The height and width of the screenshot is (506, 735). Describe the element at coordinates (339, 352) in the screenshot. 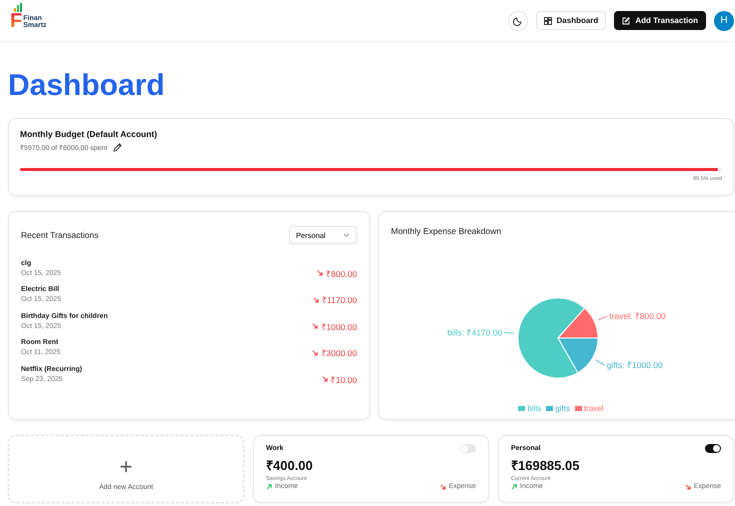

I see `transaction-amount: ₹3000.00` at that location.